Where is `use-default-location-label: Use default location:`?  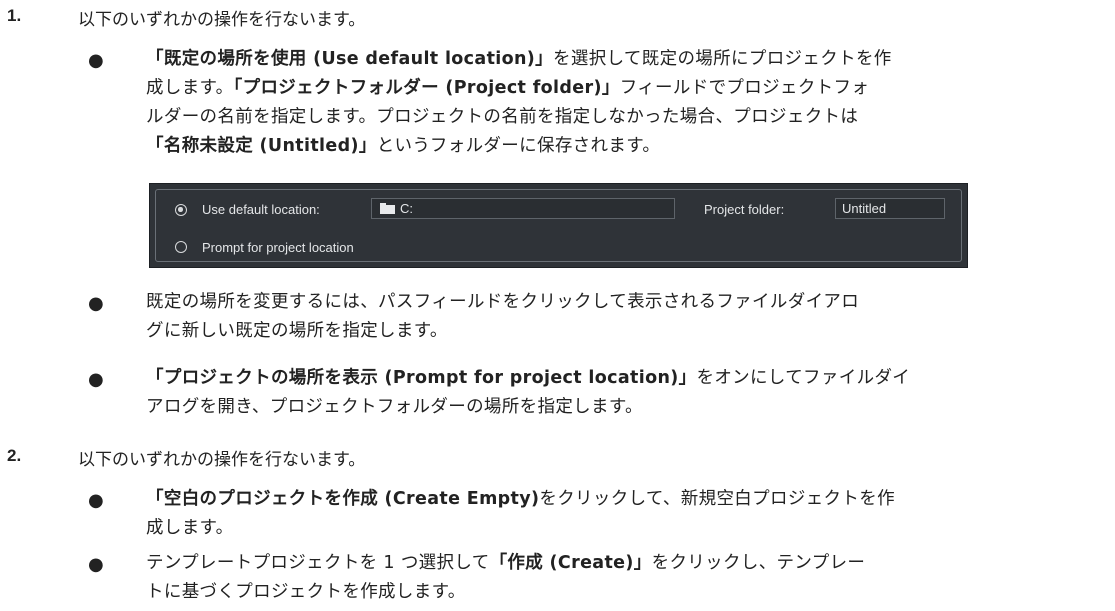 use-default-location-label: Use default location: is located at coordinates (261, 209).